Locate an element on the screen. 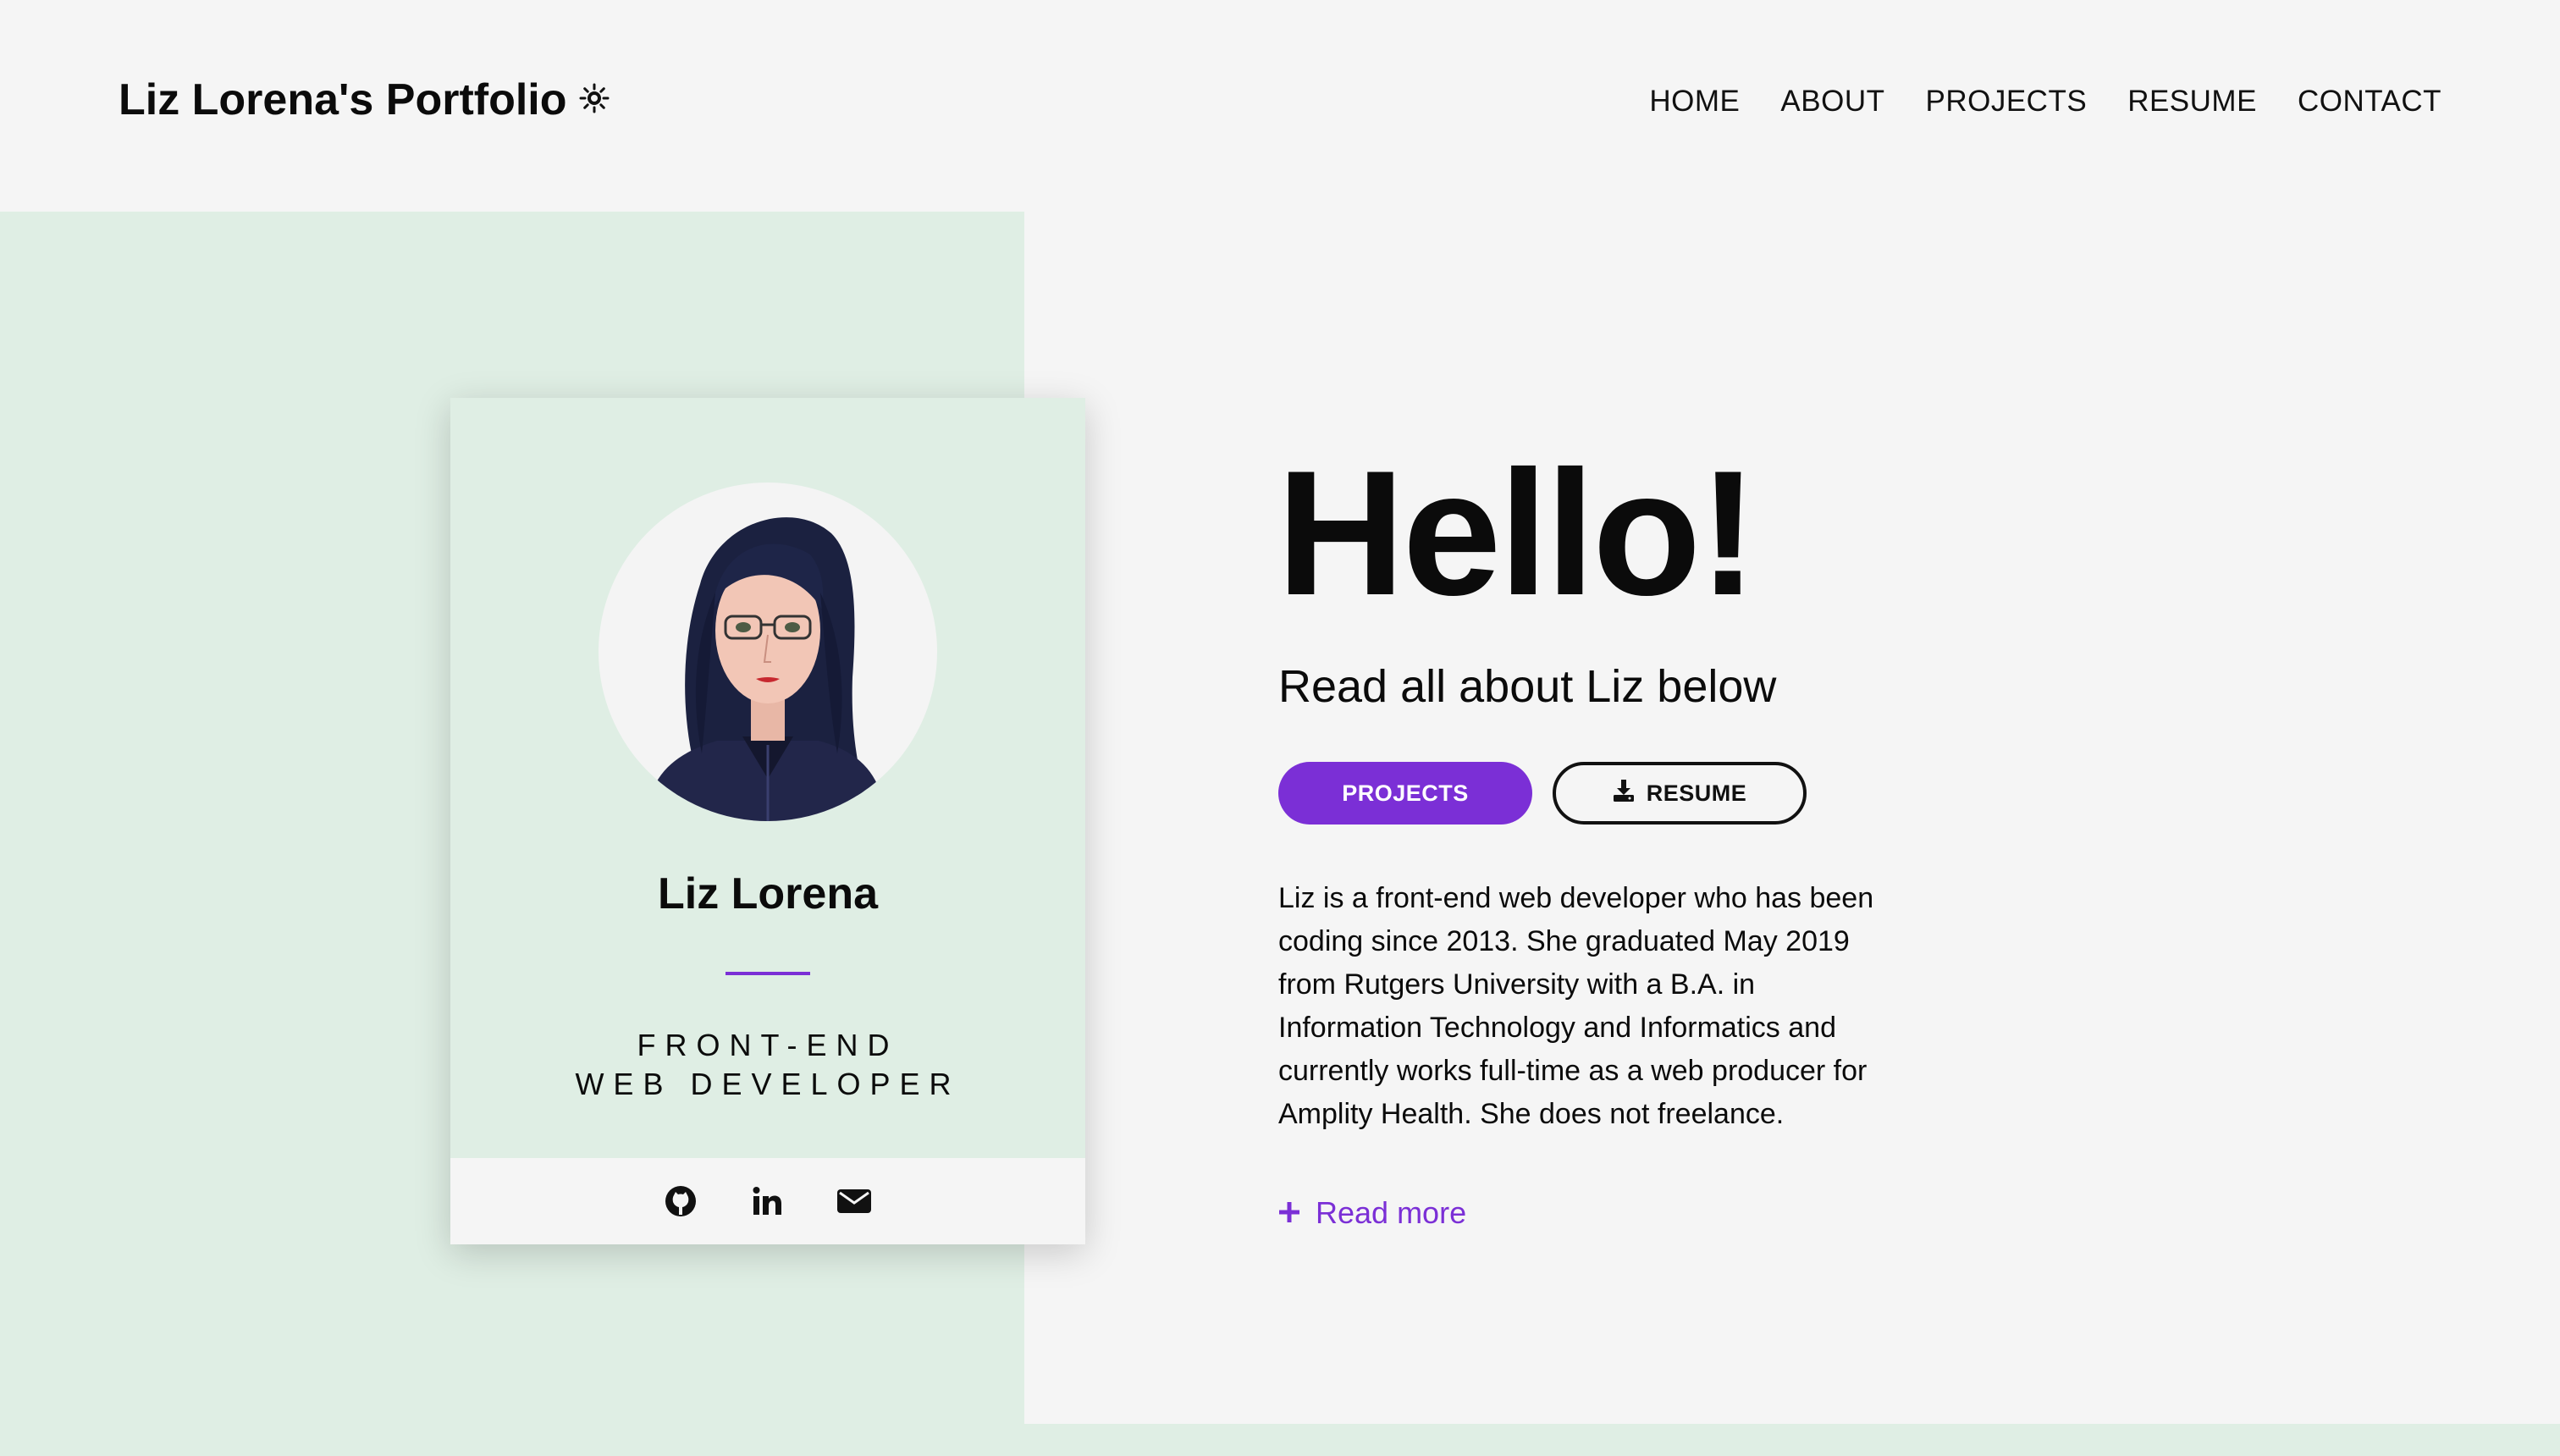 The height and width of the screenshot is (1456, 2560). role-line-1: FRONT-END is located at coordinates (768, 1045).